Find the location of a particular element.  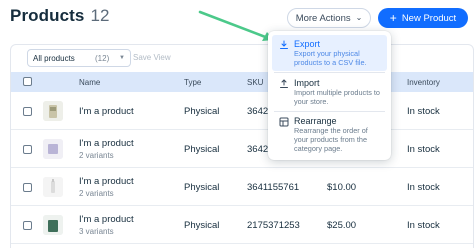

table-row: I'm a product Physical 3642 In stock is located at coordinates (242, 111).